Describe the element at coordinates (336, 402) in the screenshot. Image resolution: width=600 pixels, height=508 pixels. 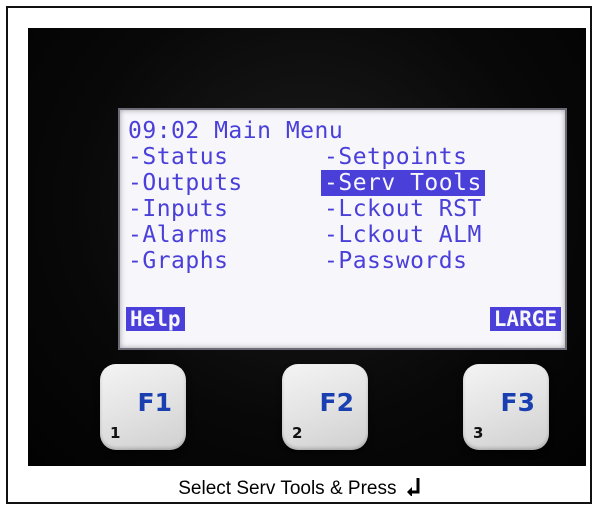
I see `f2-label: F2` at that location.